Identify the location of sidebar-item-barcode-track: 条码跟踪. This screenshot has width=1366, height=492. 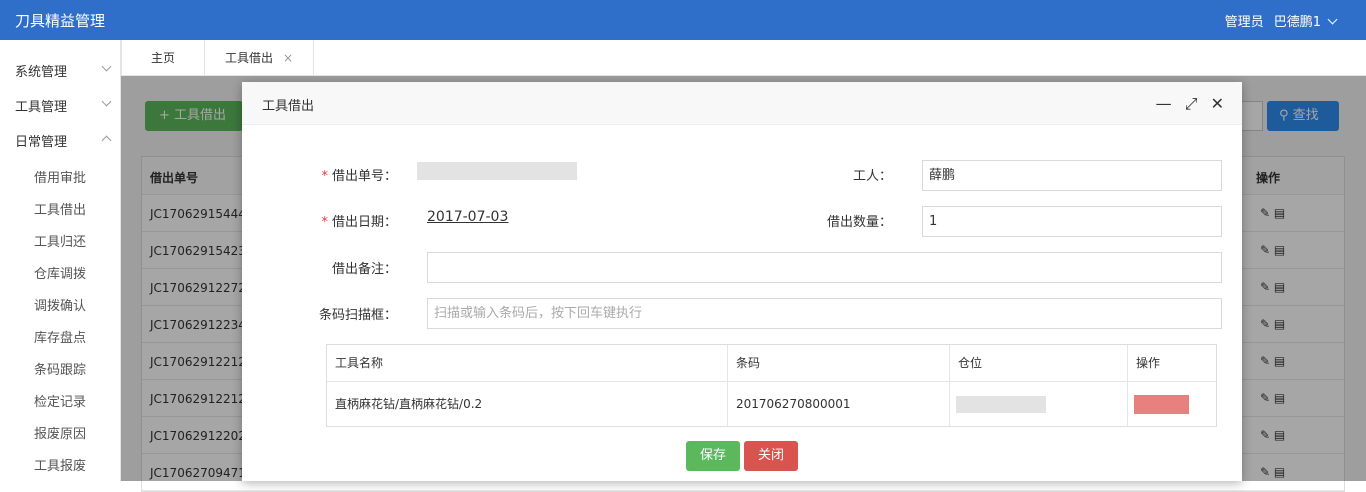
(60, 368).